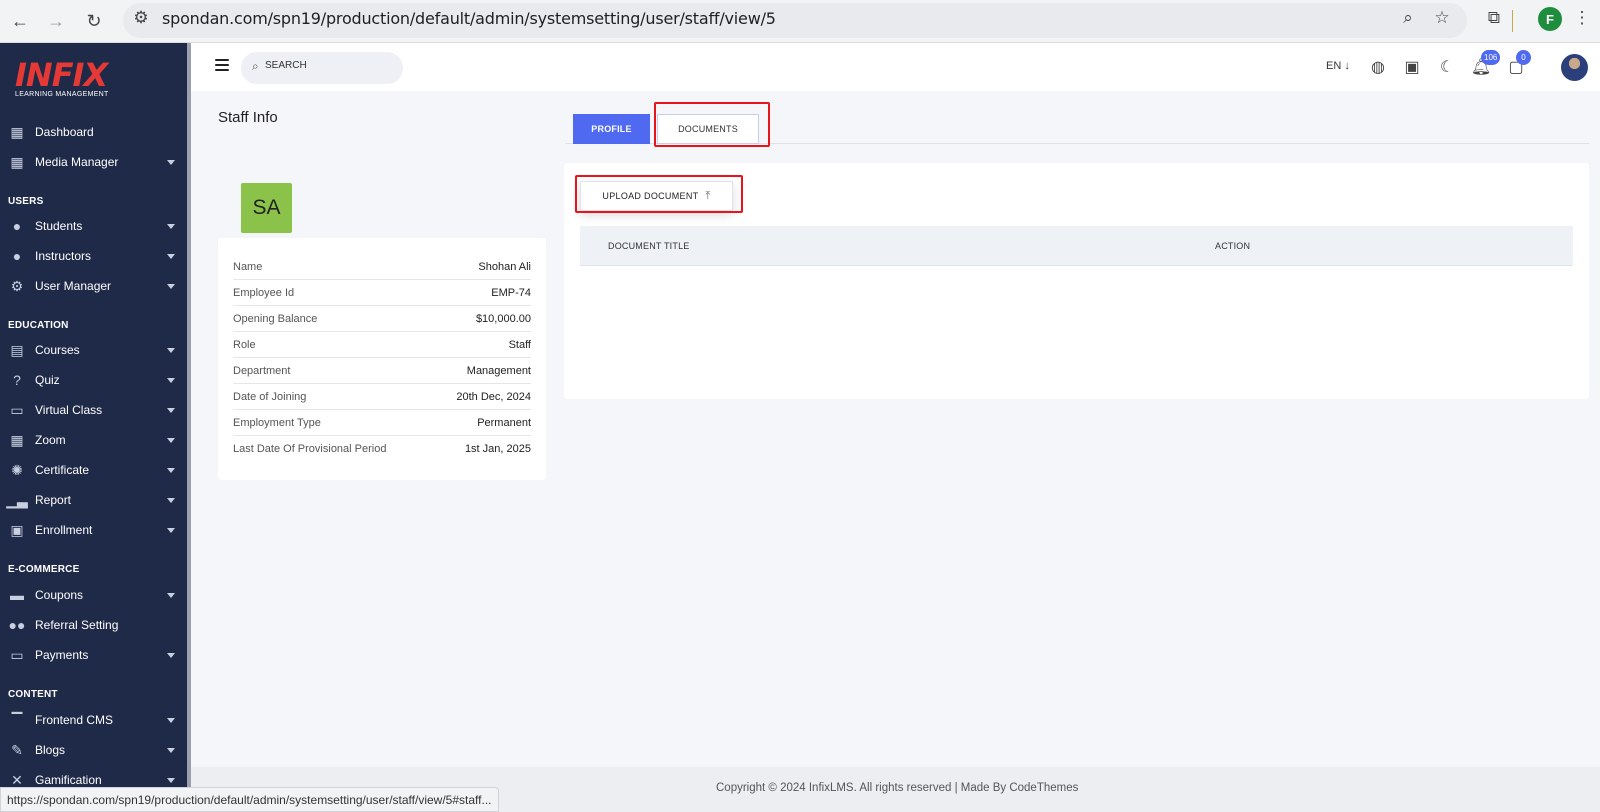  What do you see at coordinates (93, 256) in the screenshot?
I see `sidebar-item-instructors: ● Instructors` at bounding box center [93, 256].